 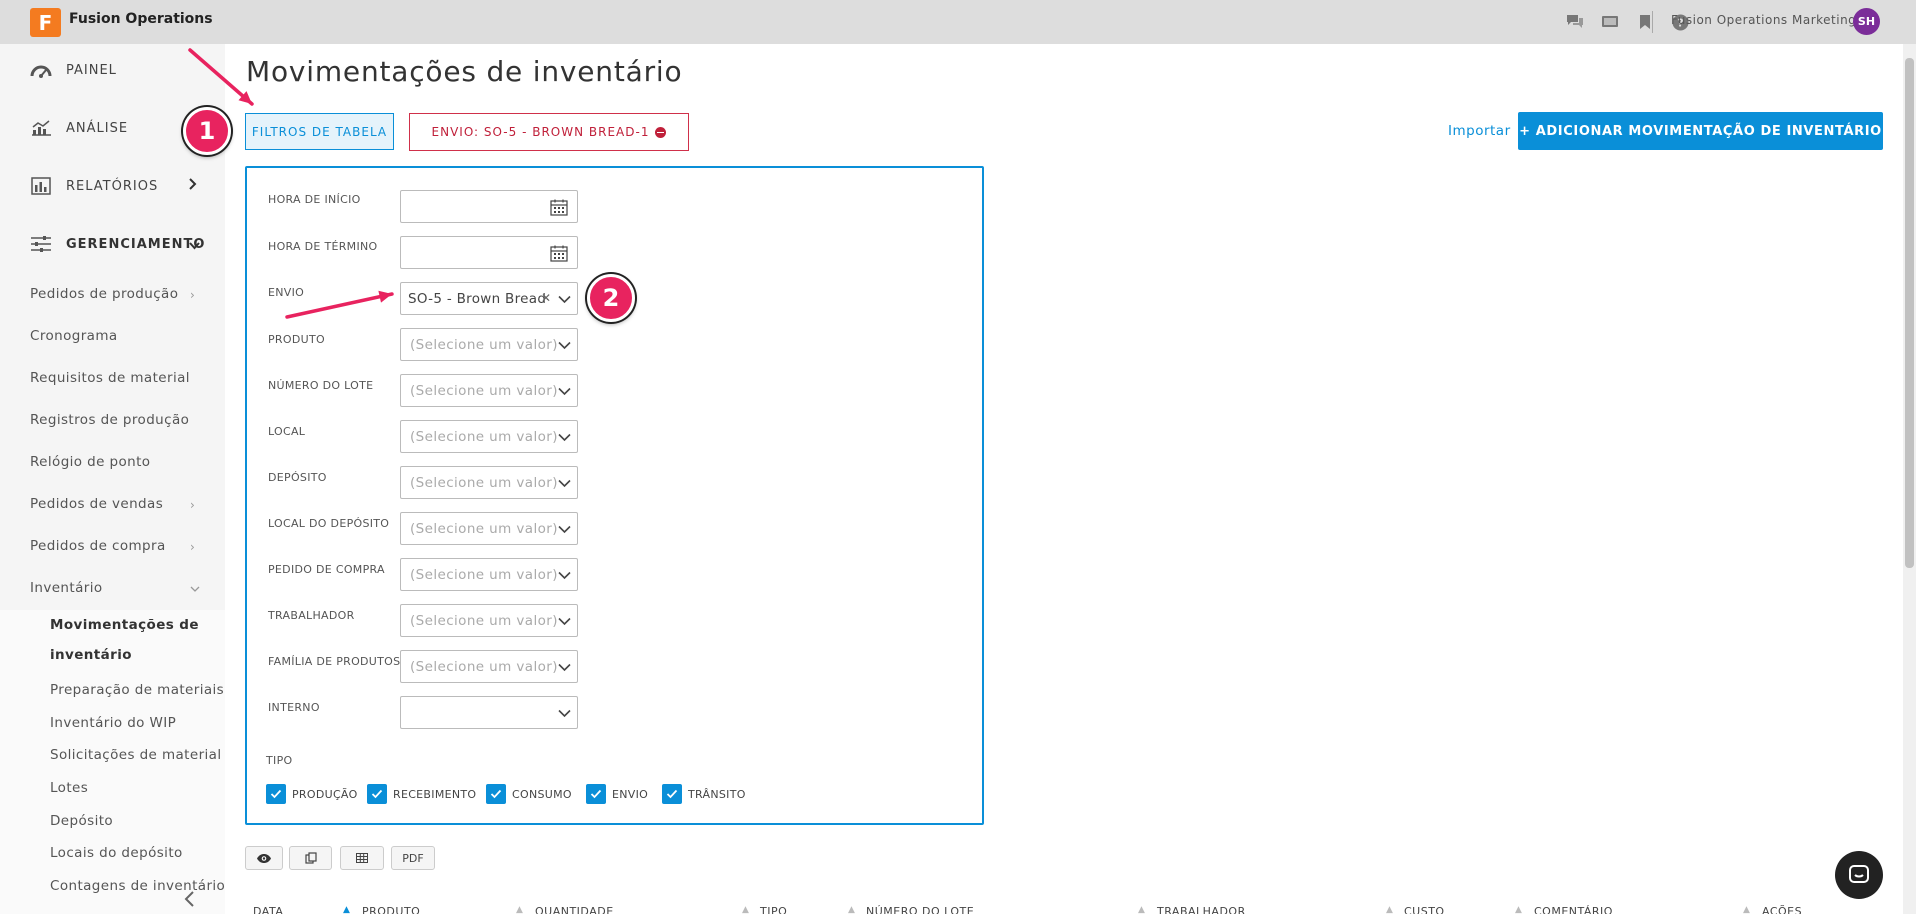 I want to click on sidebar-item-relogio-ponto: Relógio de ponto, so click(x=90, y=462).